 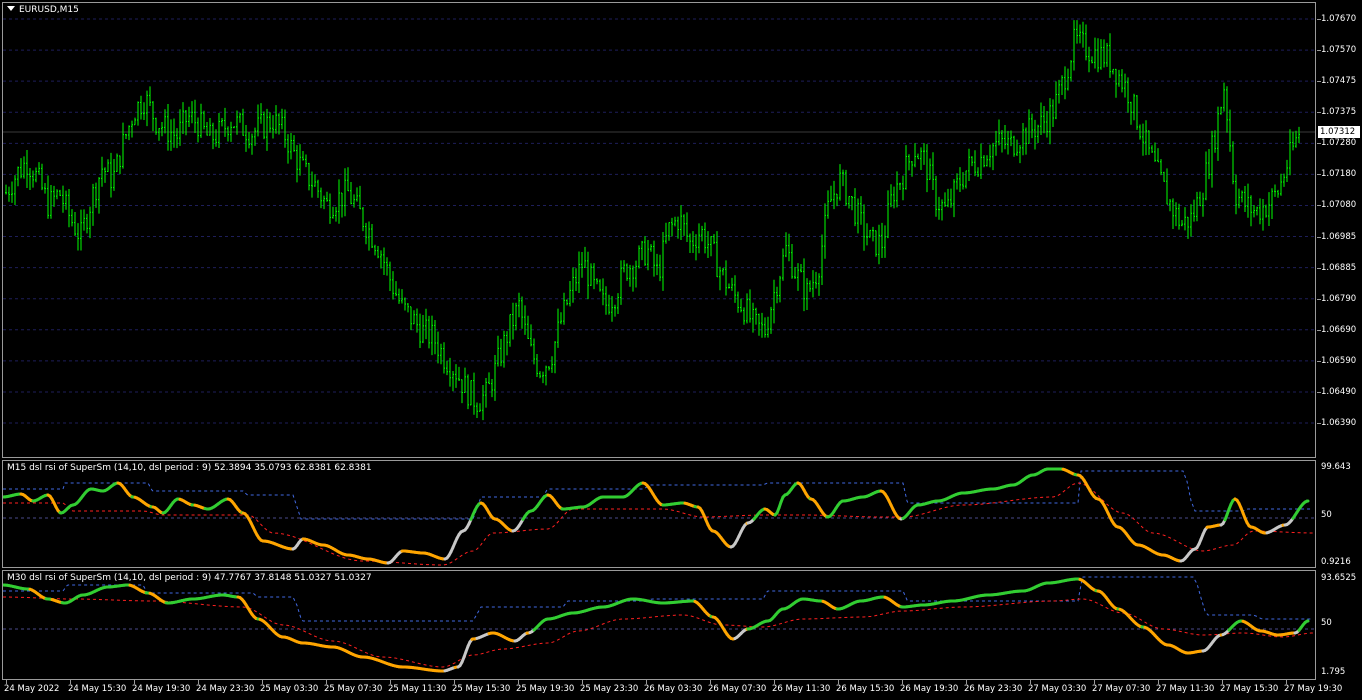 What do you see at coordinates (481, 689) in the screenshot?
I see `time-label: 25 May 15:30` at bounding box center [481, 689].